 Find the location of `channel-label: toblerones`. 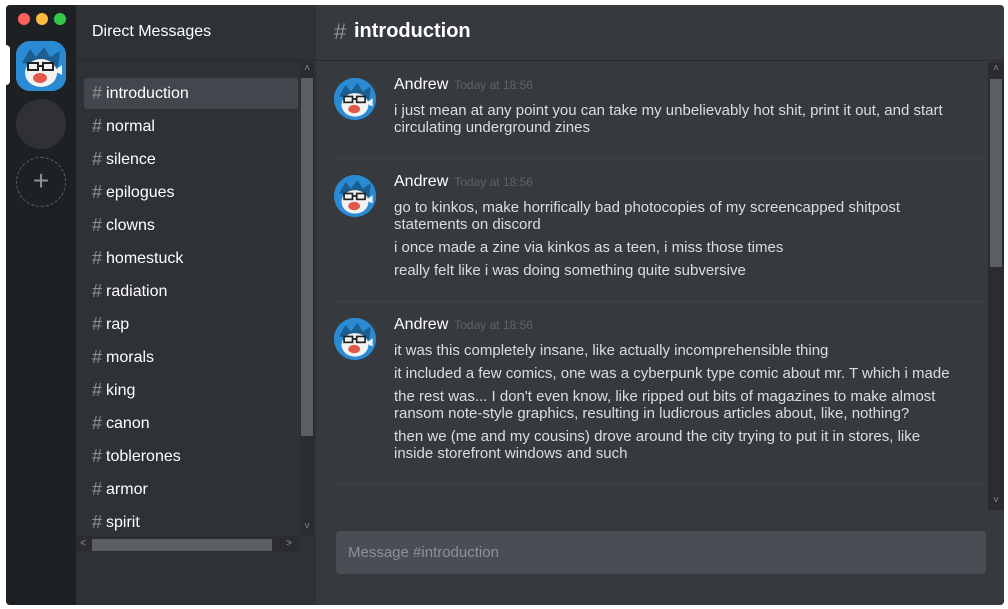

channel-label: toblerones is located at coordinates (143, 456).